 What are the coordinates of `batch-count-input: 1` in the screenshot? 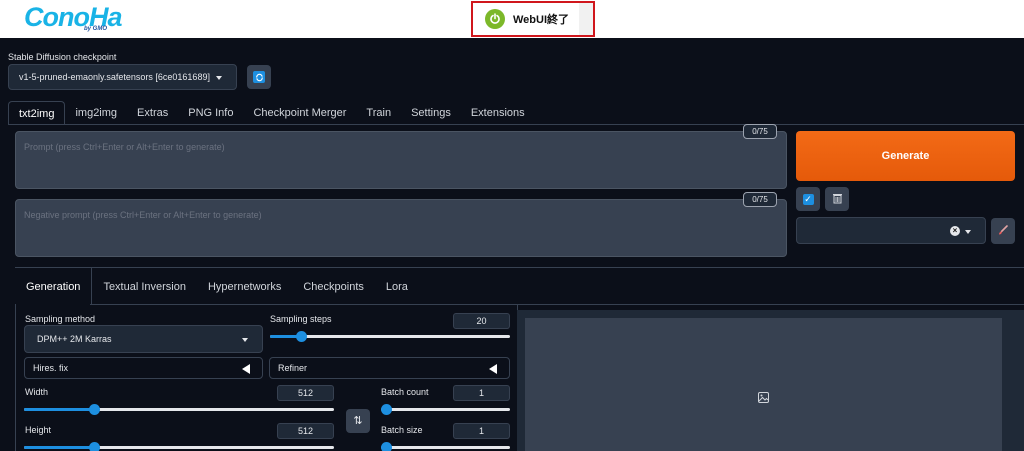 It's located at (481, 393).